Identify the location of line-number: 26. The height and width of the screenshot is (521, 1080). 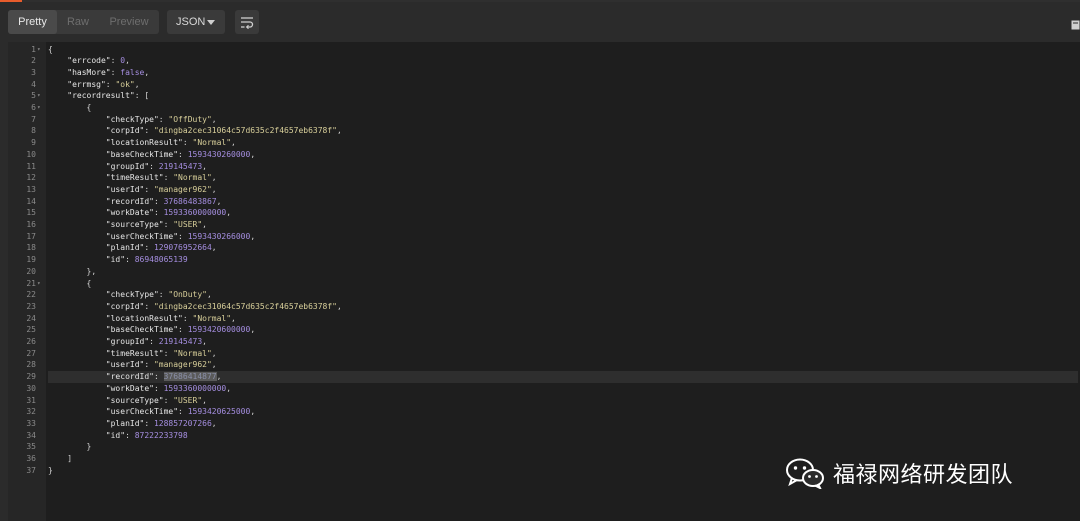
(31, 341).